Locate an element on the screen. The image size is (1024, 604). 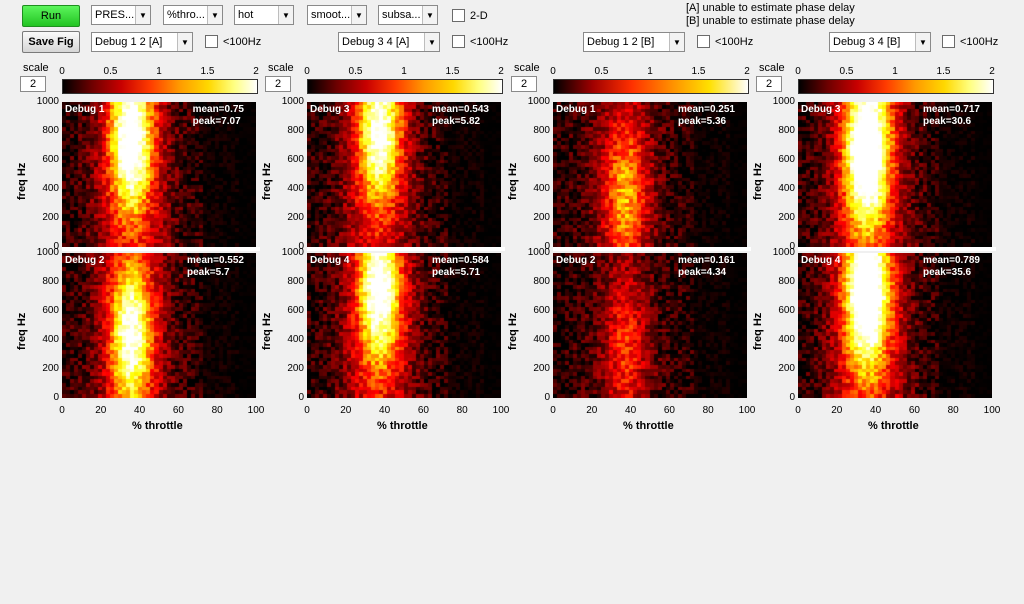
panel-stats: mean=0.552 peak=5.7 is located at coordinates (215, 267).